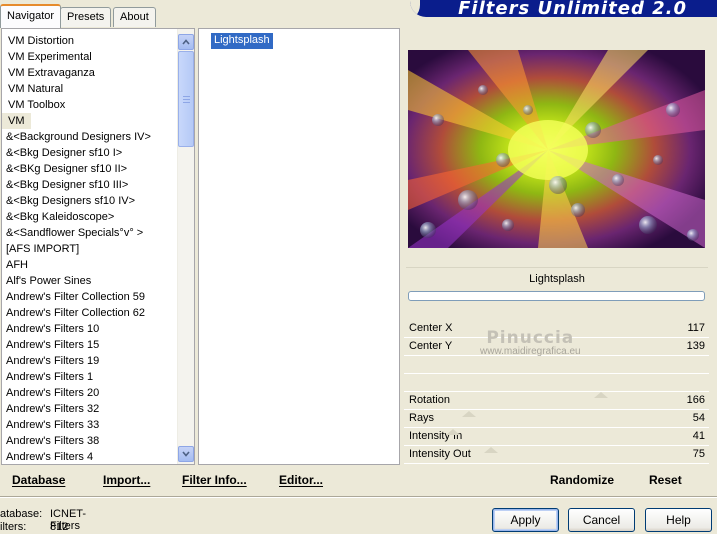 The image size is (717, 534). What do you see at coordinates (90, 265) in the screenshot?
I see `category-item: AFH` at bounding box center [90, 265].